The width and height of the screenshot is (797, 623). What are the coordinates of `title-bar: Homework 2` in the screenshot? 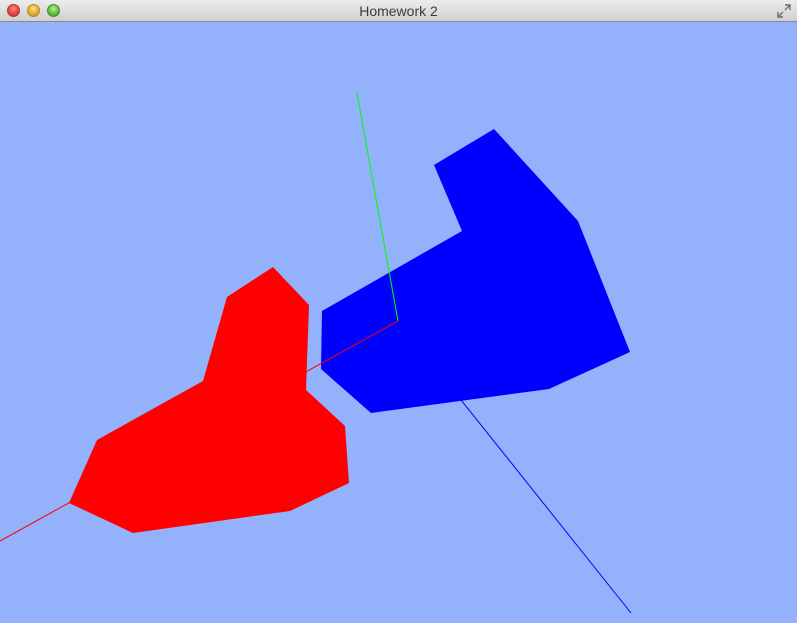 It's located at (398, 11).